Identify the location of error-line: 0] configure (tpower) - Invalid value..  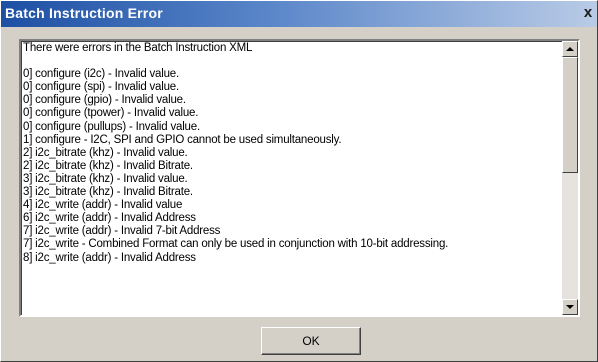
(111, 113).